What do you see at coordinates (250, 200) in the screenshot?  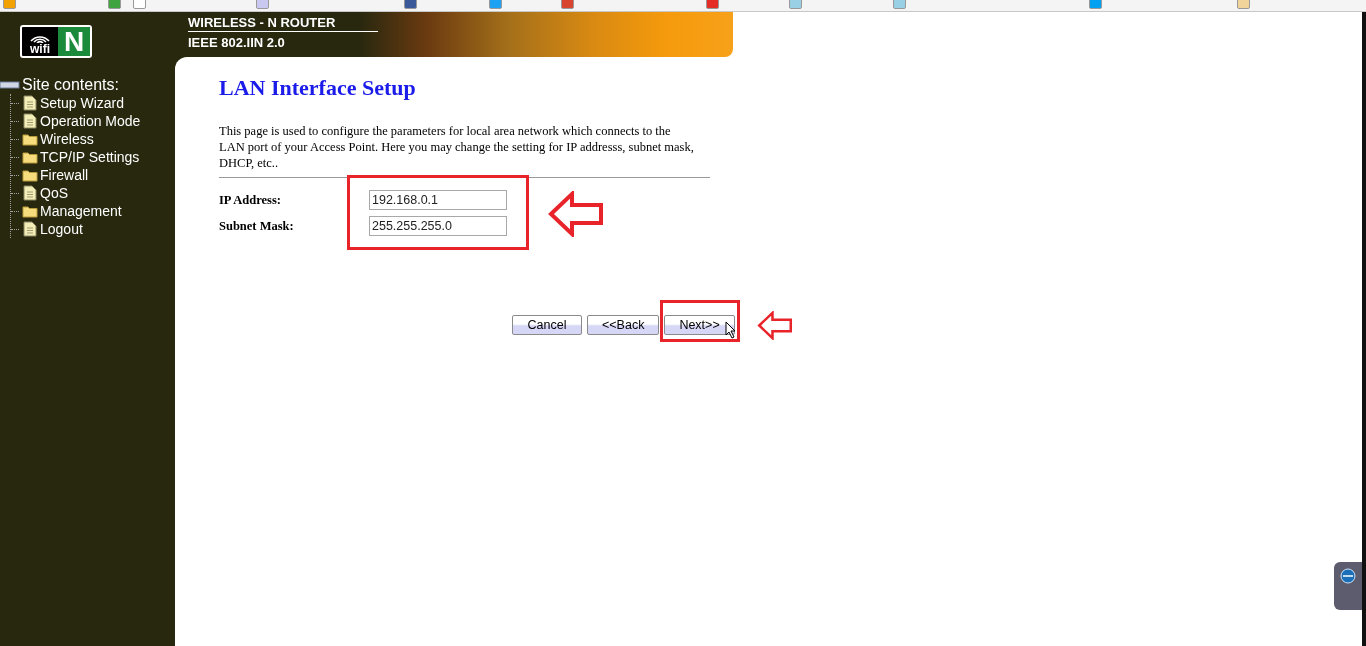 I see `field-label: IP Address:` at bounding box center [250, 200].